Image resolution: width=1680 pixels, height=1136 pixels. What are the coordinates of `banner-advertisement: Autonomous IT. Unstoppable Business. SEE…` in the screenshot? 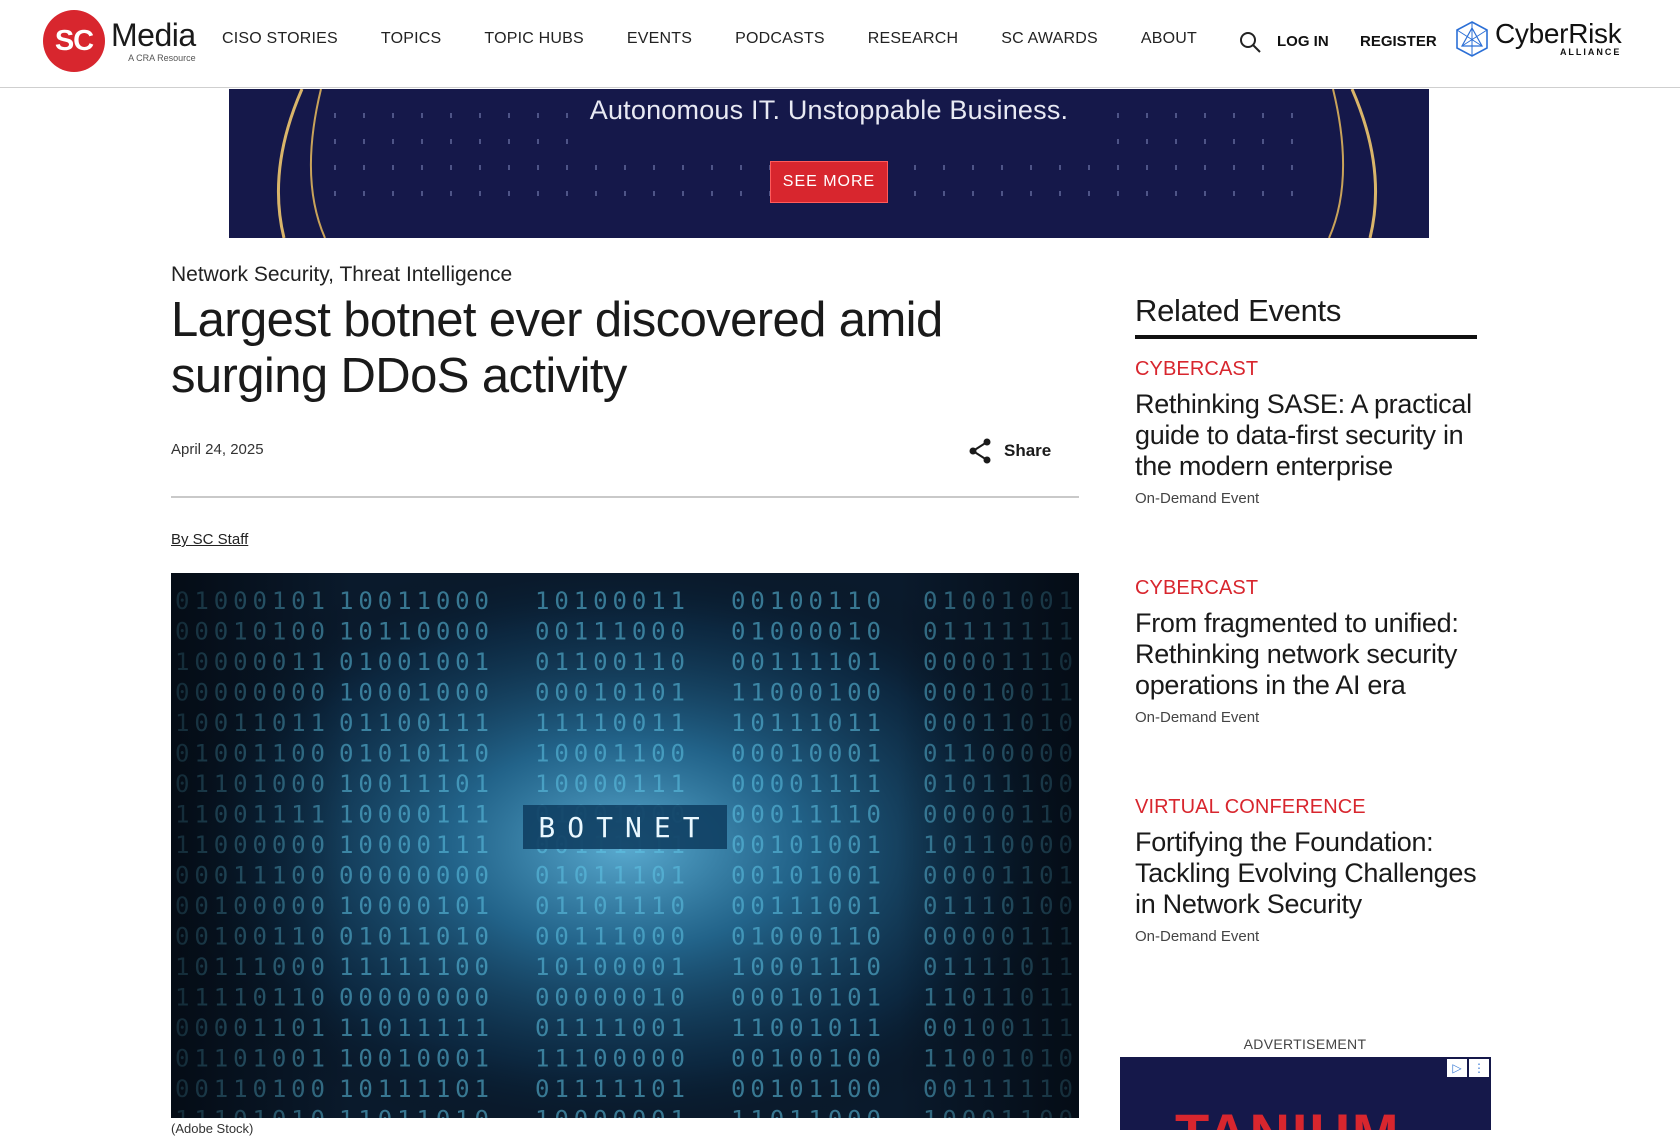 It's located at (829, 163).